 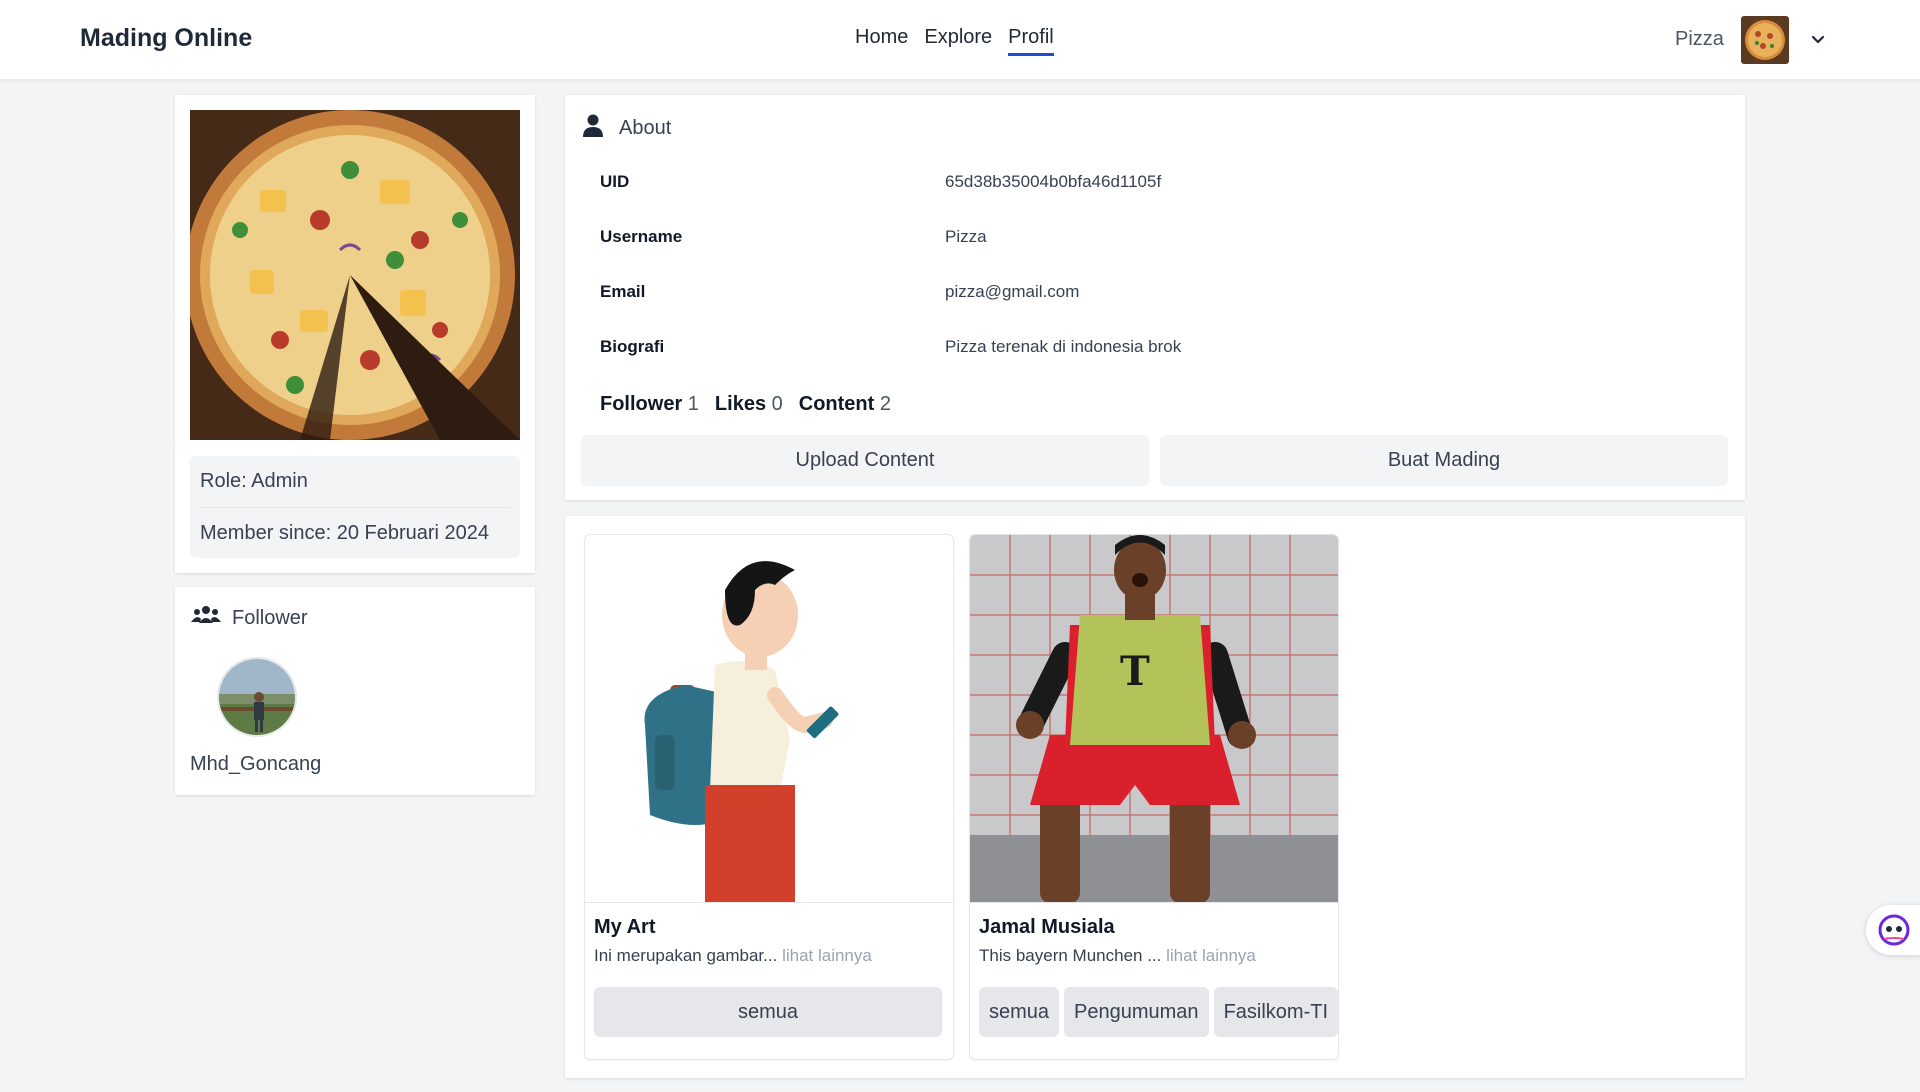 What do you see at coordinates (270, 617) in the screenshot?
I see `follower-title: Follower` at bounding box center [270, 617].